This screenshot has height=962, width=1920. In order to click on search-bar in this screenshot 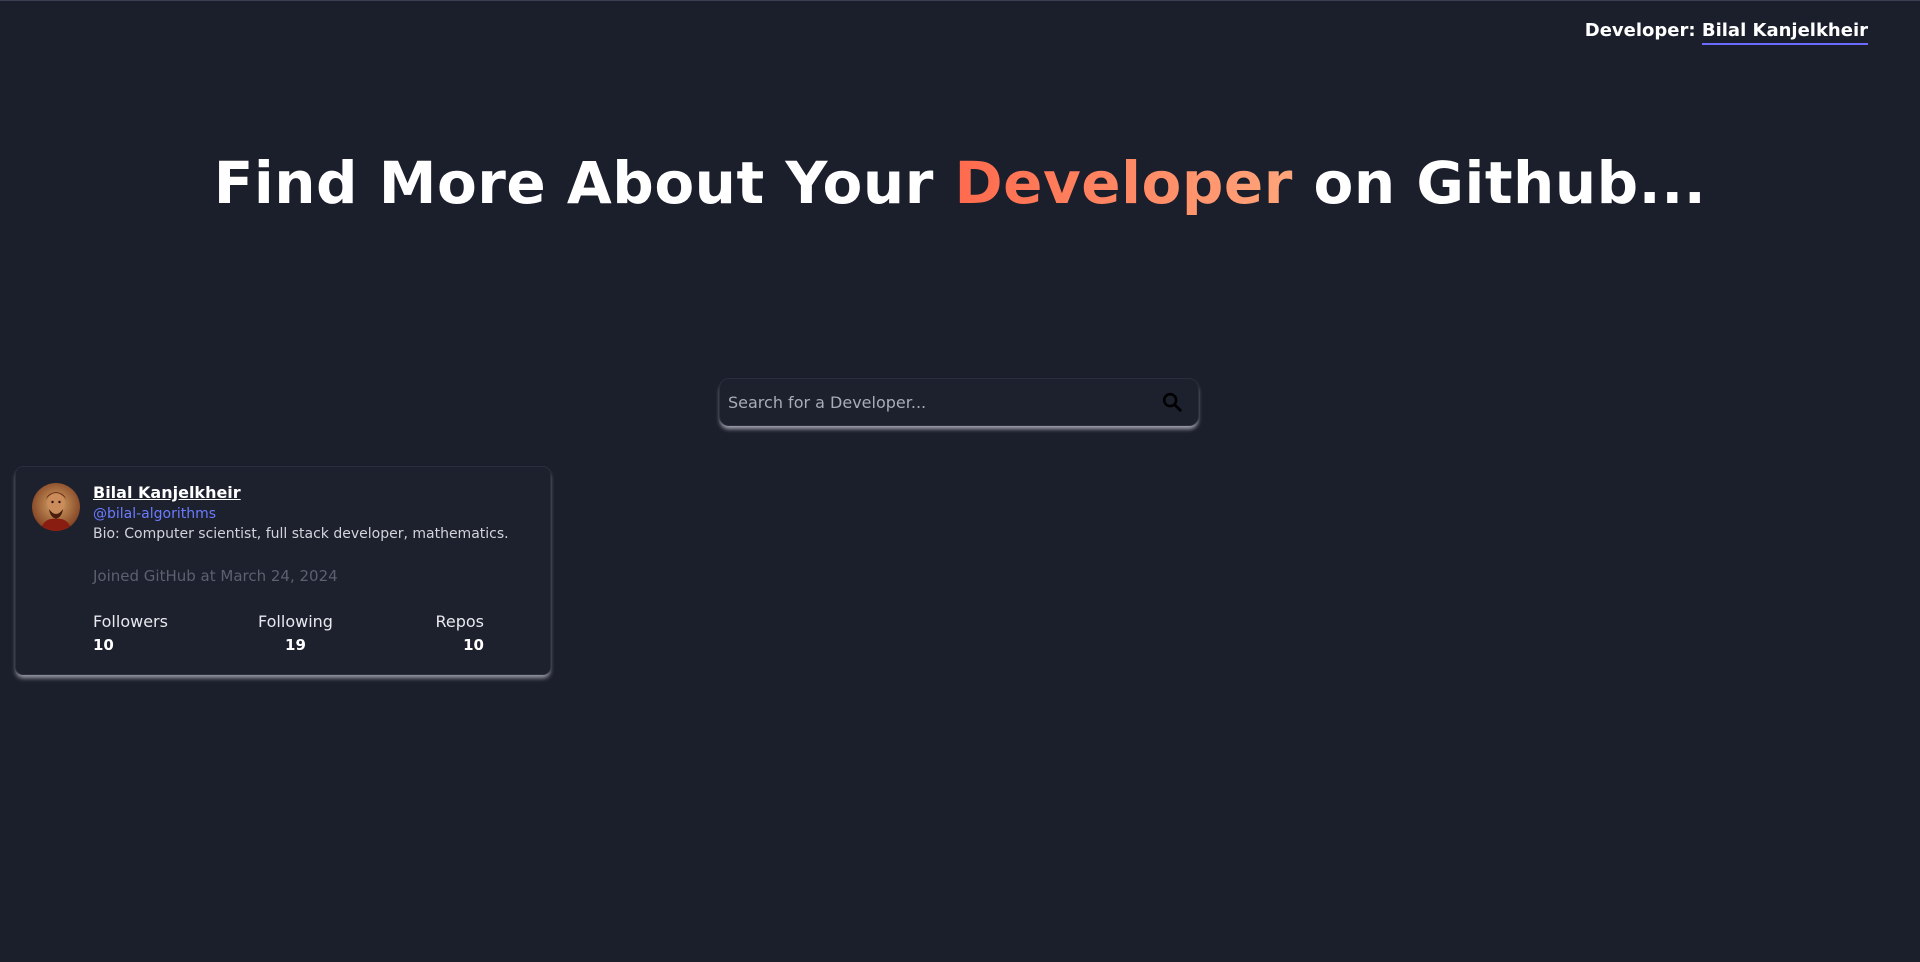, I will do `click(959, 402)`.